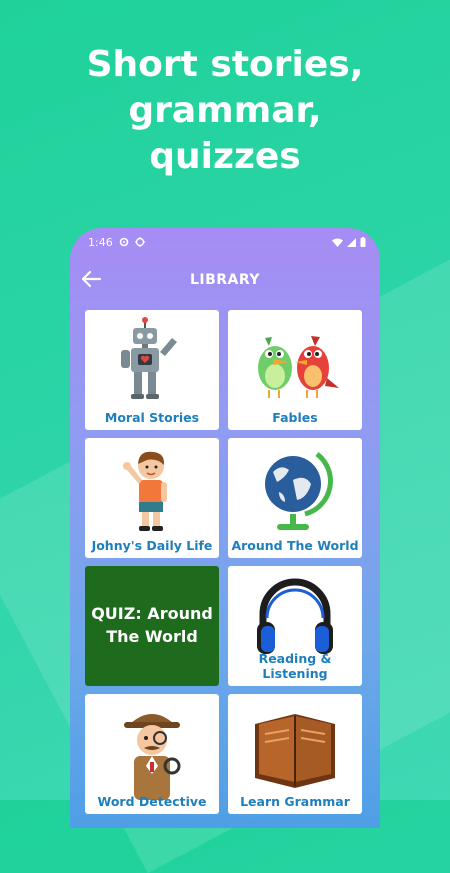 The width and height of the screenshot is (450, 873). Describe the element at coordinates (337, 242) in the screenshot. I see `wifi-icon` at that location.